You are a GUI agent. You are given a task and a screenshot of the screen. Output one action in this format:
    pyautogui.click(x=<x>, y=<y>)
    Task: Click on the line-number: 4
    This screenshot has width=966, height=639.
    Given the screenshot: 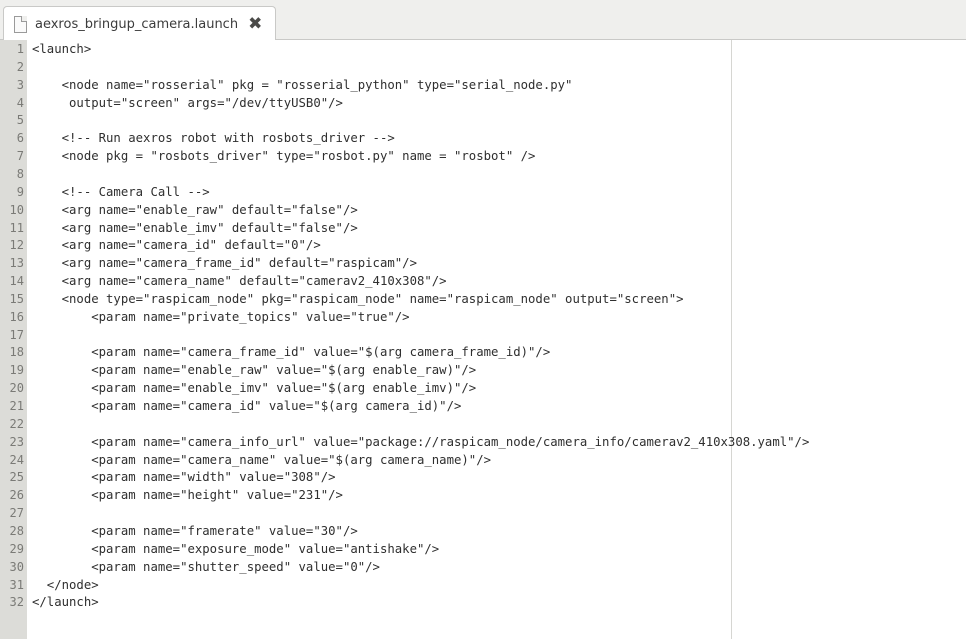 What is the action you would take?
    pyautogui.click(x=20, y=102)
    